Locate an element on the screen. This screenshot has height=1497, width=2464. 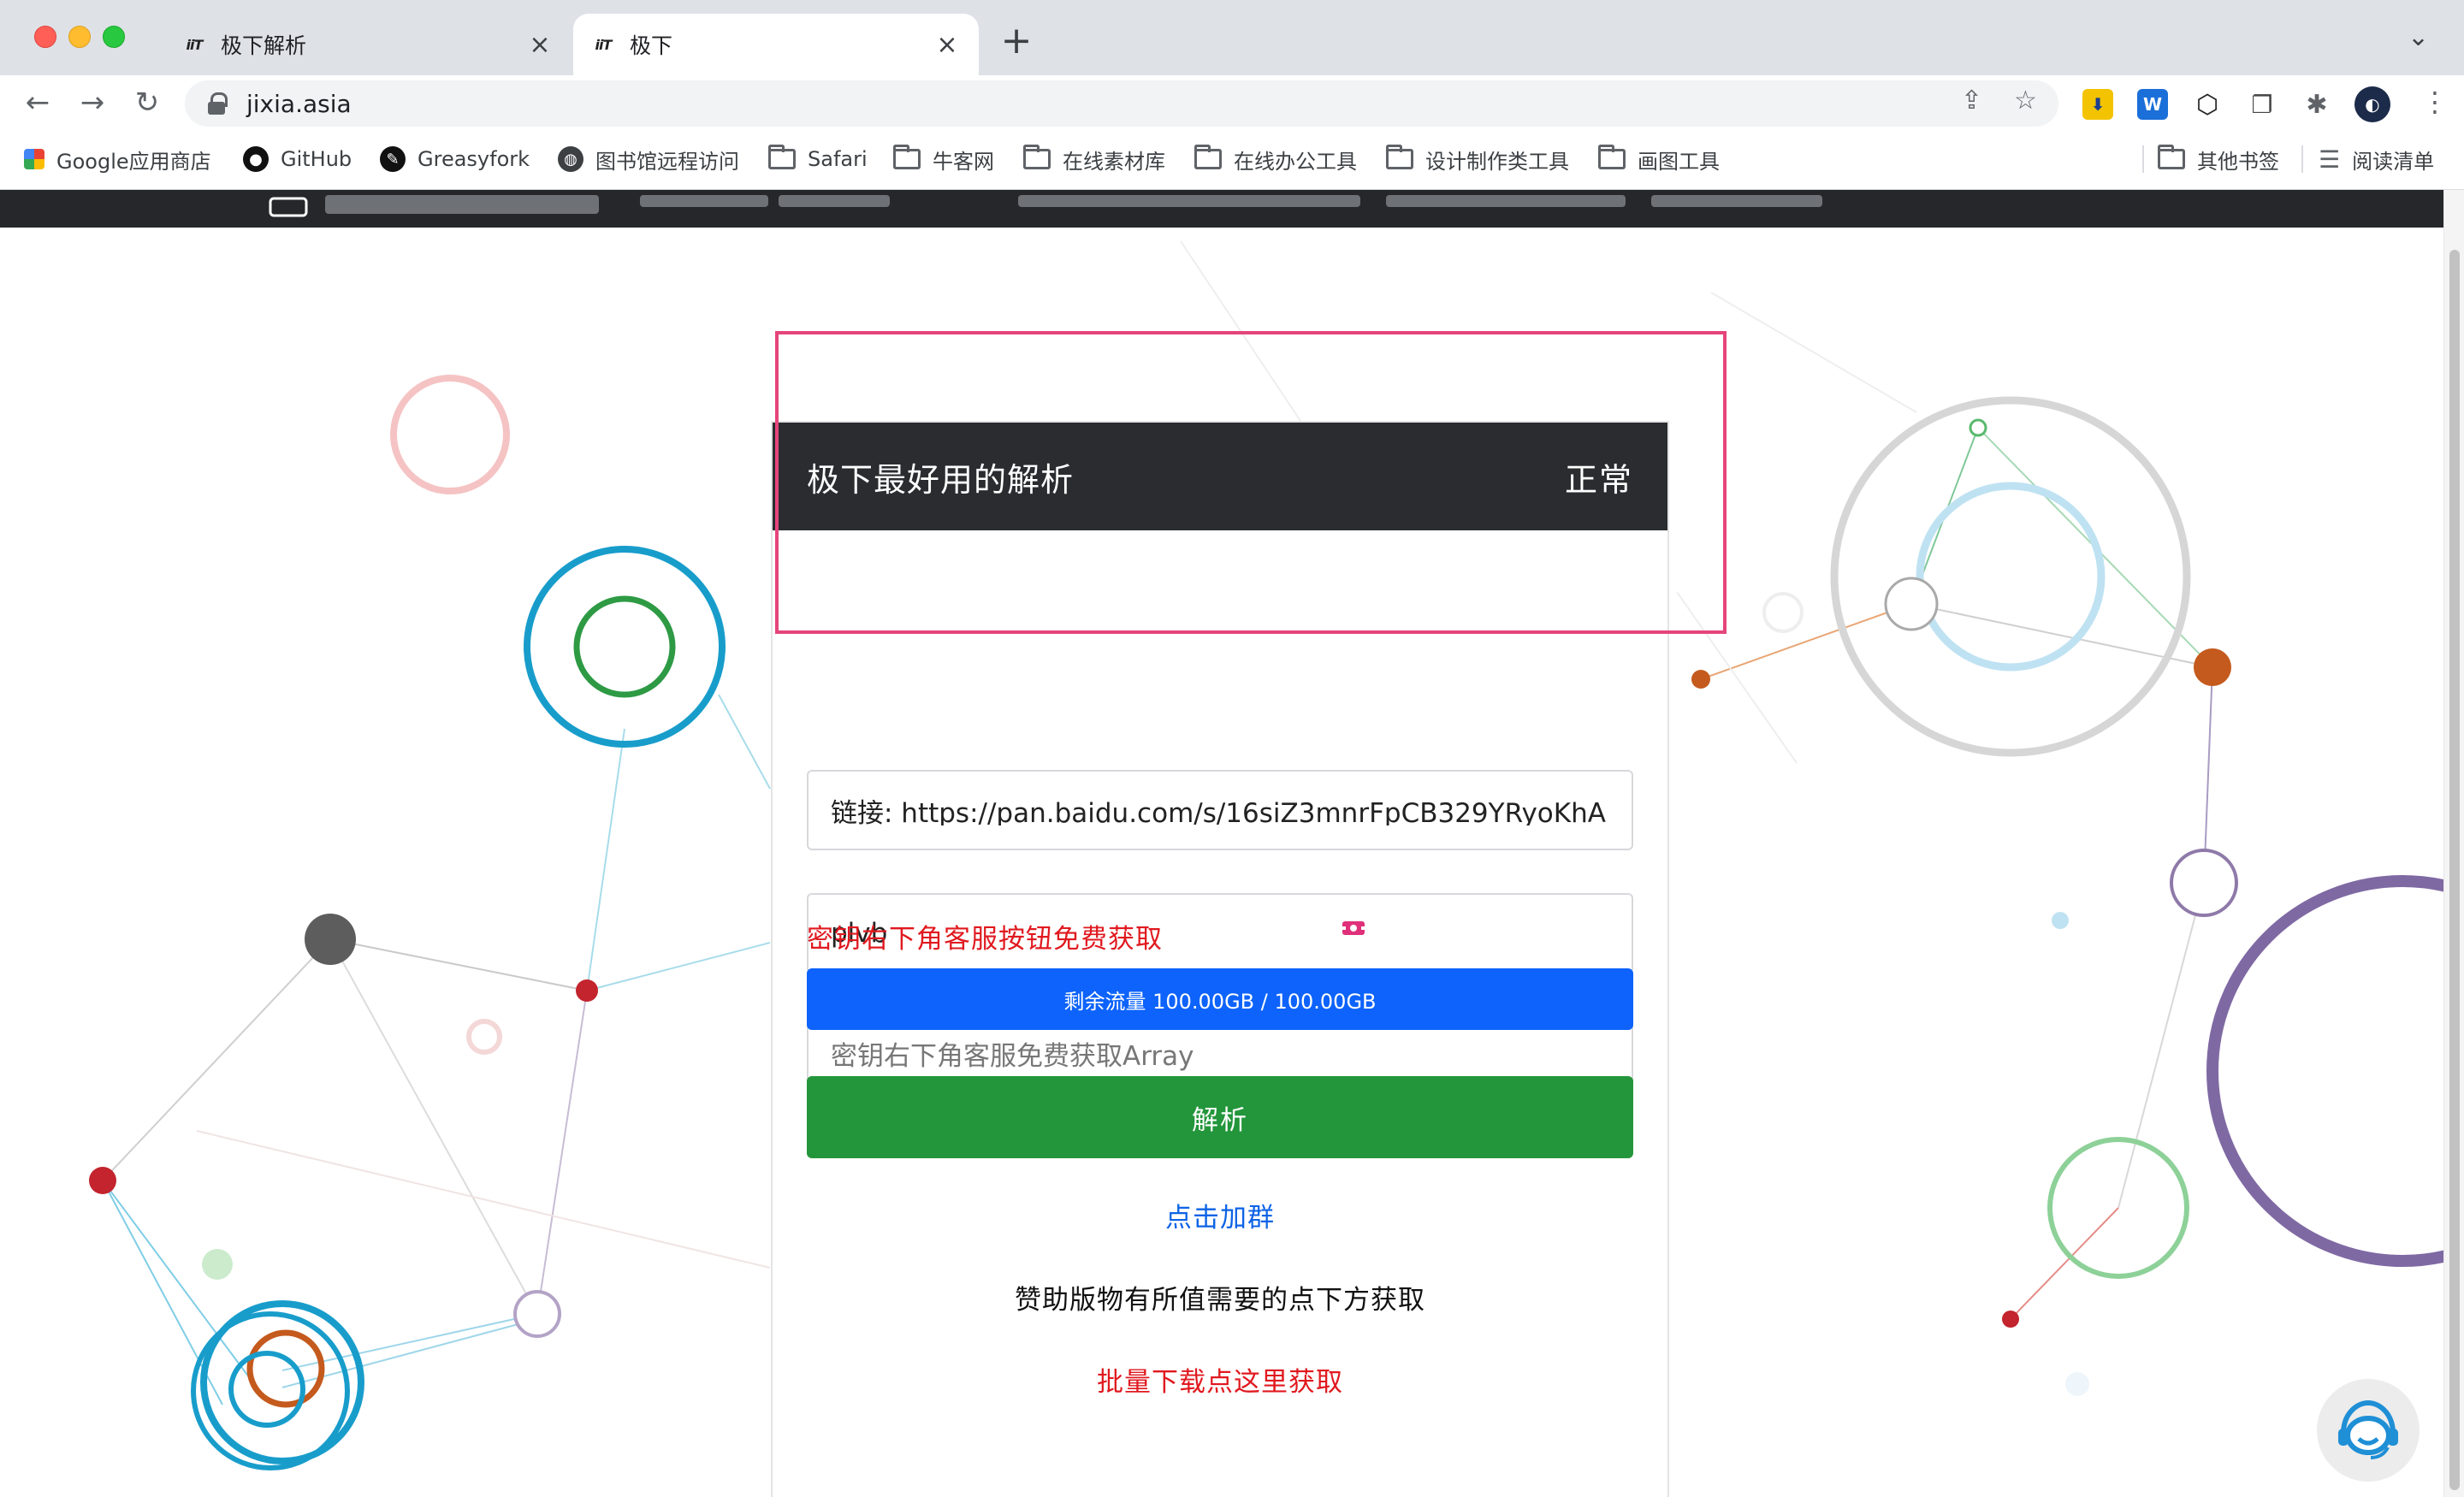
google-apps-icon is located at coordinates (34, 159).